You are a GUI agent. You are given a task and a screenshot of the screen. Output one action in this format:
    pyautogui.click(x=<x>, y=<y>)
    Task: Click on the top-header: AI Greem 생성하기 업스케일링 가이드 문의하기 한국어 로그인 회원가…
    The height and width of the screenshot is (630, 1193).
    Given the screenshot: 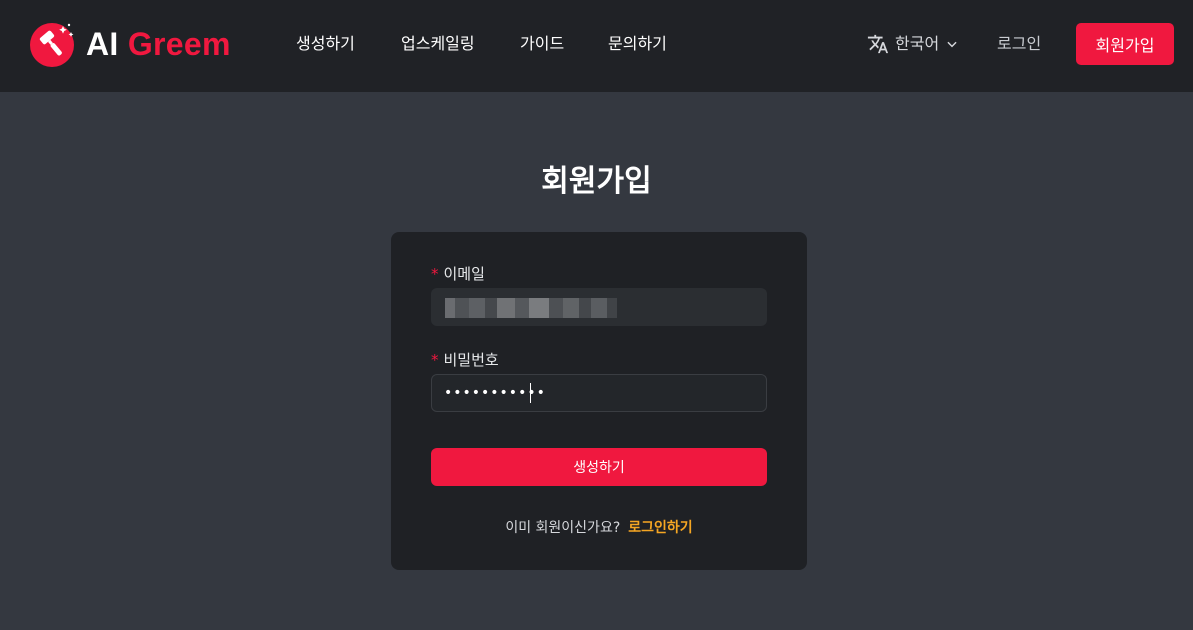 What is the action you would take?
    pyautogui.click(x=596, y=46)
    